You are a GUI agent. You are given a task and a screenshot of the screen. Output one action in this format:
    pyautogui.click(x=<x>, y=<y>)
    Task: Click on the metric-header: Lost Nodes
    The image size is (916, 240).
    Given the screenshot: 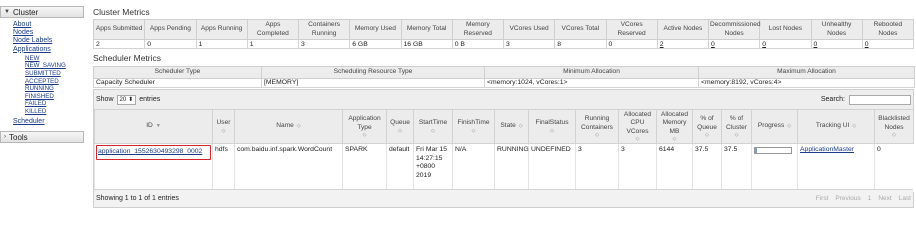 What is the action you would take?
    pyautogui.click(x=785, y=29)
    